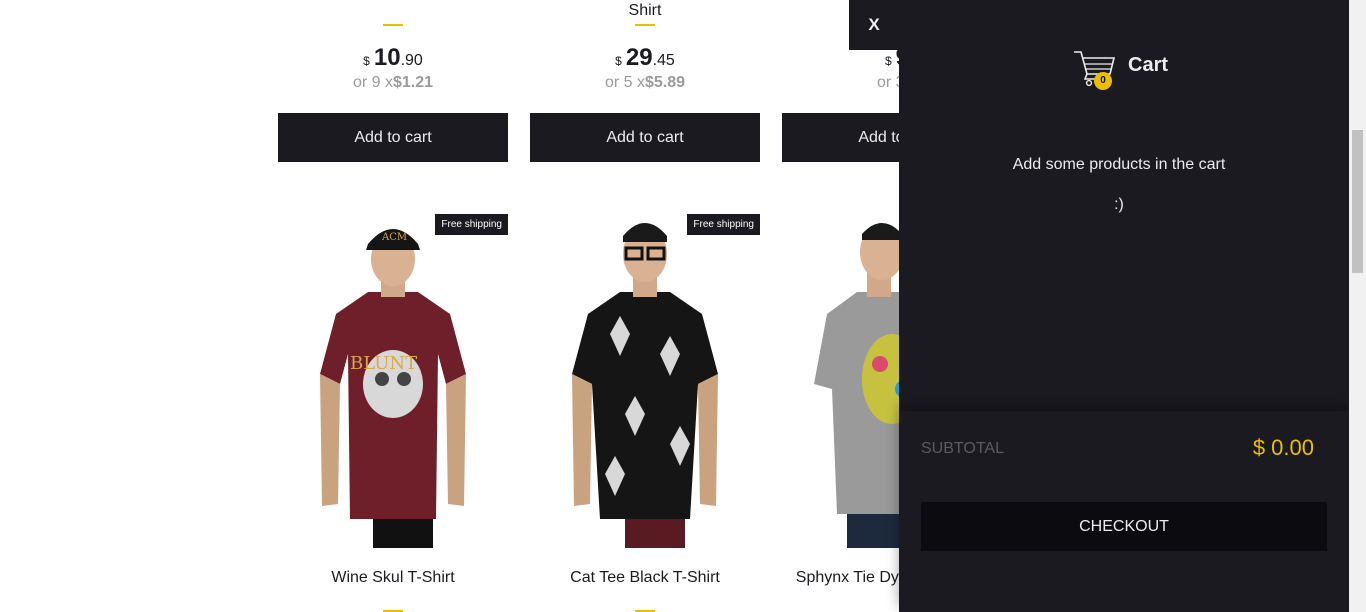 Image resolution: width=1366 pixels, height=612 pixels. I want to click on product-image: Free shipping, so click(645, 381).